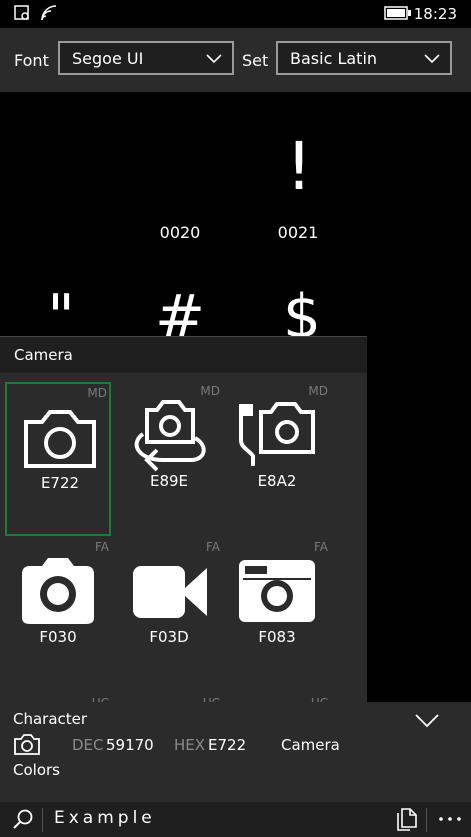 This screenshot has width=471, height=837. Describe the element at coordinates (169, 637) in the screenshot. I see `icon-code: F03D` at that location.